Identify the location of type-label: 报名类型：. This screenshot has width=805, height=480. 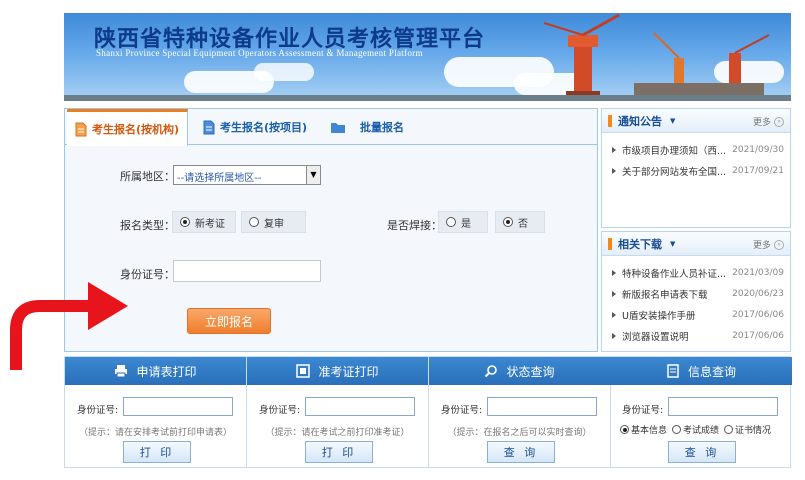
(147, 225).